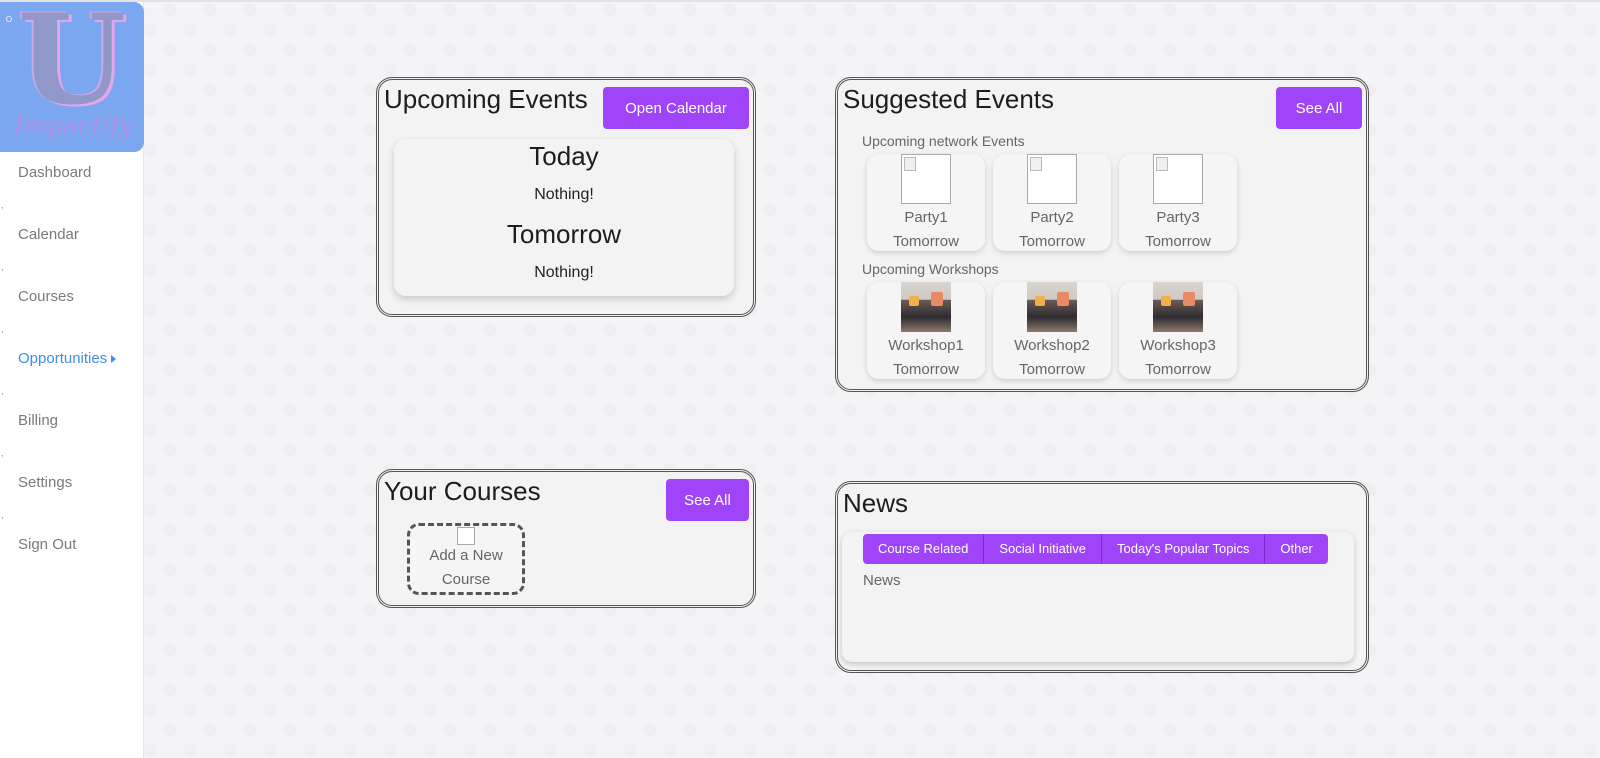 This screenshot has height=758, width=1600. Describe the element at coordinates (1052, 345) in the screenshot. I see `workshop-name: Workshop2` at that location.